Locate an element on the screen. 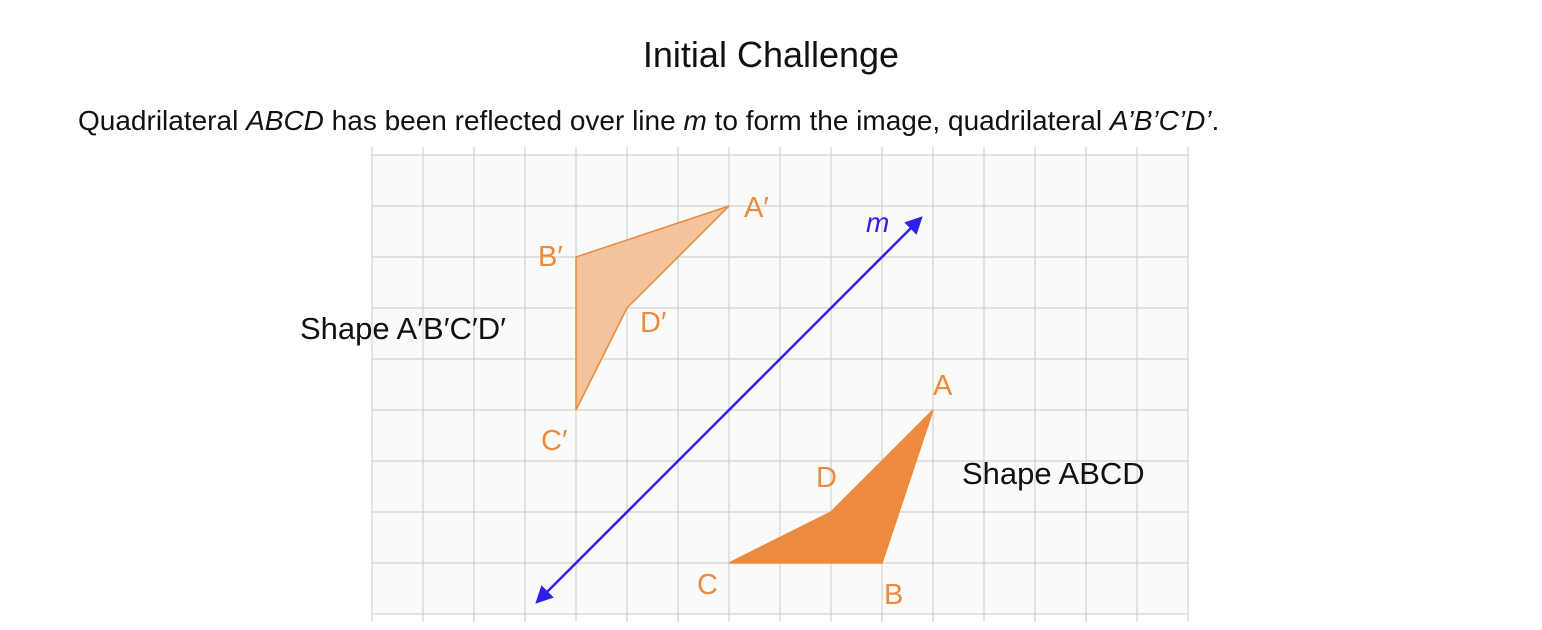  vertex-label-b-prime: B′ is located at coordinates (550, 257).